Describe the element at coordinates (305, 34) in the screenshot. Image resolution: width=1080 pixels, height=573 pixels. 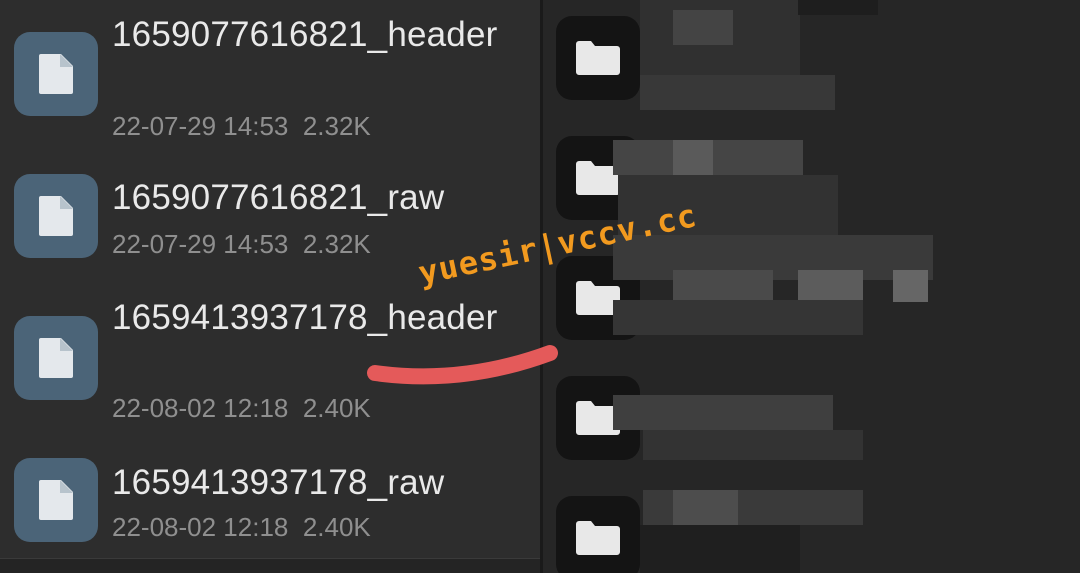
I see `file-name: 1659077616821_header` at that location.